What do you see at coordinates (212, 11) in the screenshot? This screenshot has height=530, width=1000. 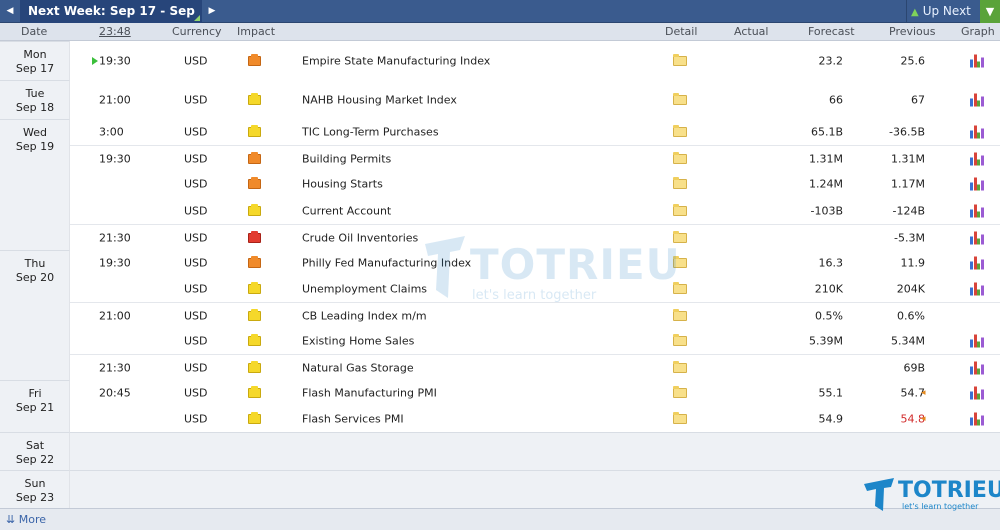 I see `next-week-button: ▶` at bounding box center [212, 11].